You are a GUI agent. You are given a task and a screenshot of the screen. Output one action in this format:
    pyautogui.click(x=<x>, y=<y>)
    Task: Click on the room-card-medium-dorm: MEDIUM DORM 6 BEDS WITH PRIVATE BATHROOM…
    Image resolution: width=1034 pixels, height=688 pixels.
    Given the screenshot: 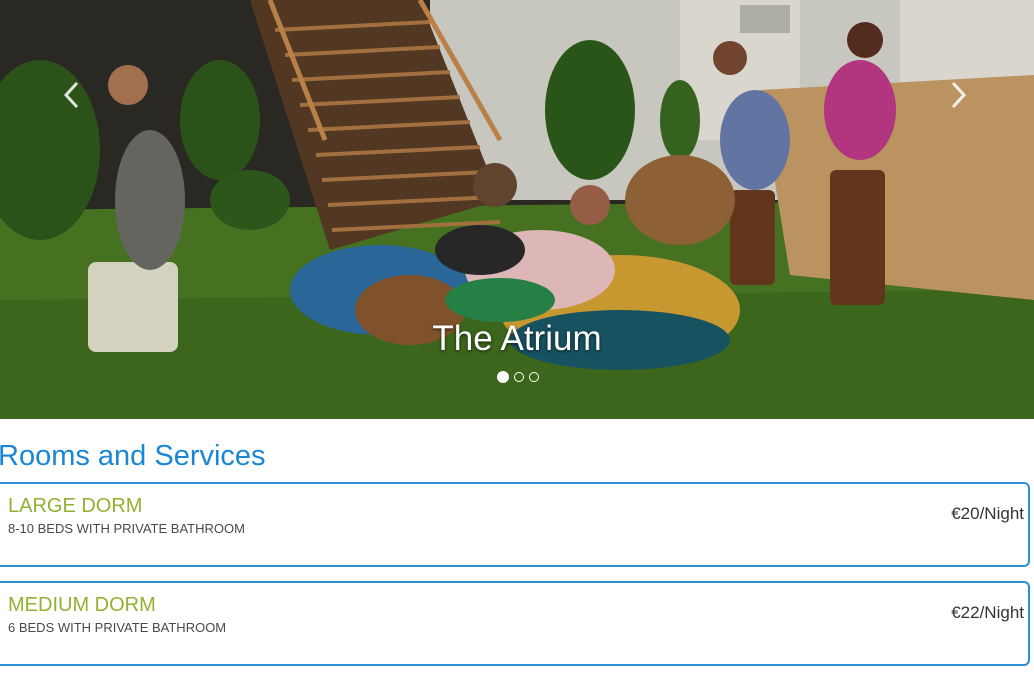 What is the action you would take?
    pyautogui.click(x=515, y=623)
    